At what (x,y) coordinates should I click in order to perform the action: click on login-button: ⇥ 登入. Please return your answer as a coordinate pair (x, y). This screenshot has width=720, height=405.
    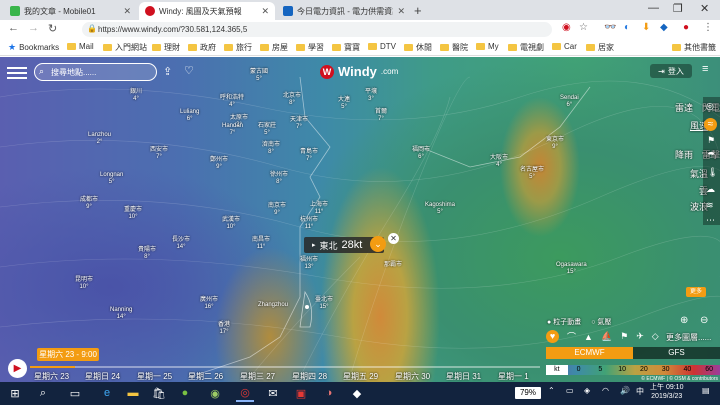
    Looking at the image, I should click on (671, 71).